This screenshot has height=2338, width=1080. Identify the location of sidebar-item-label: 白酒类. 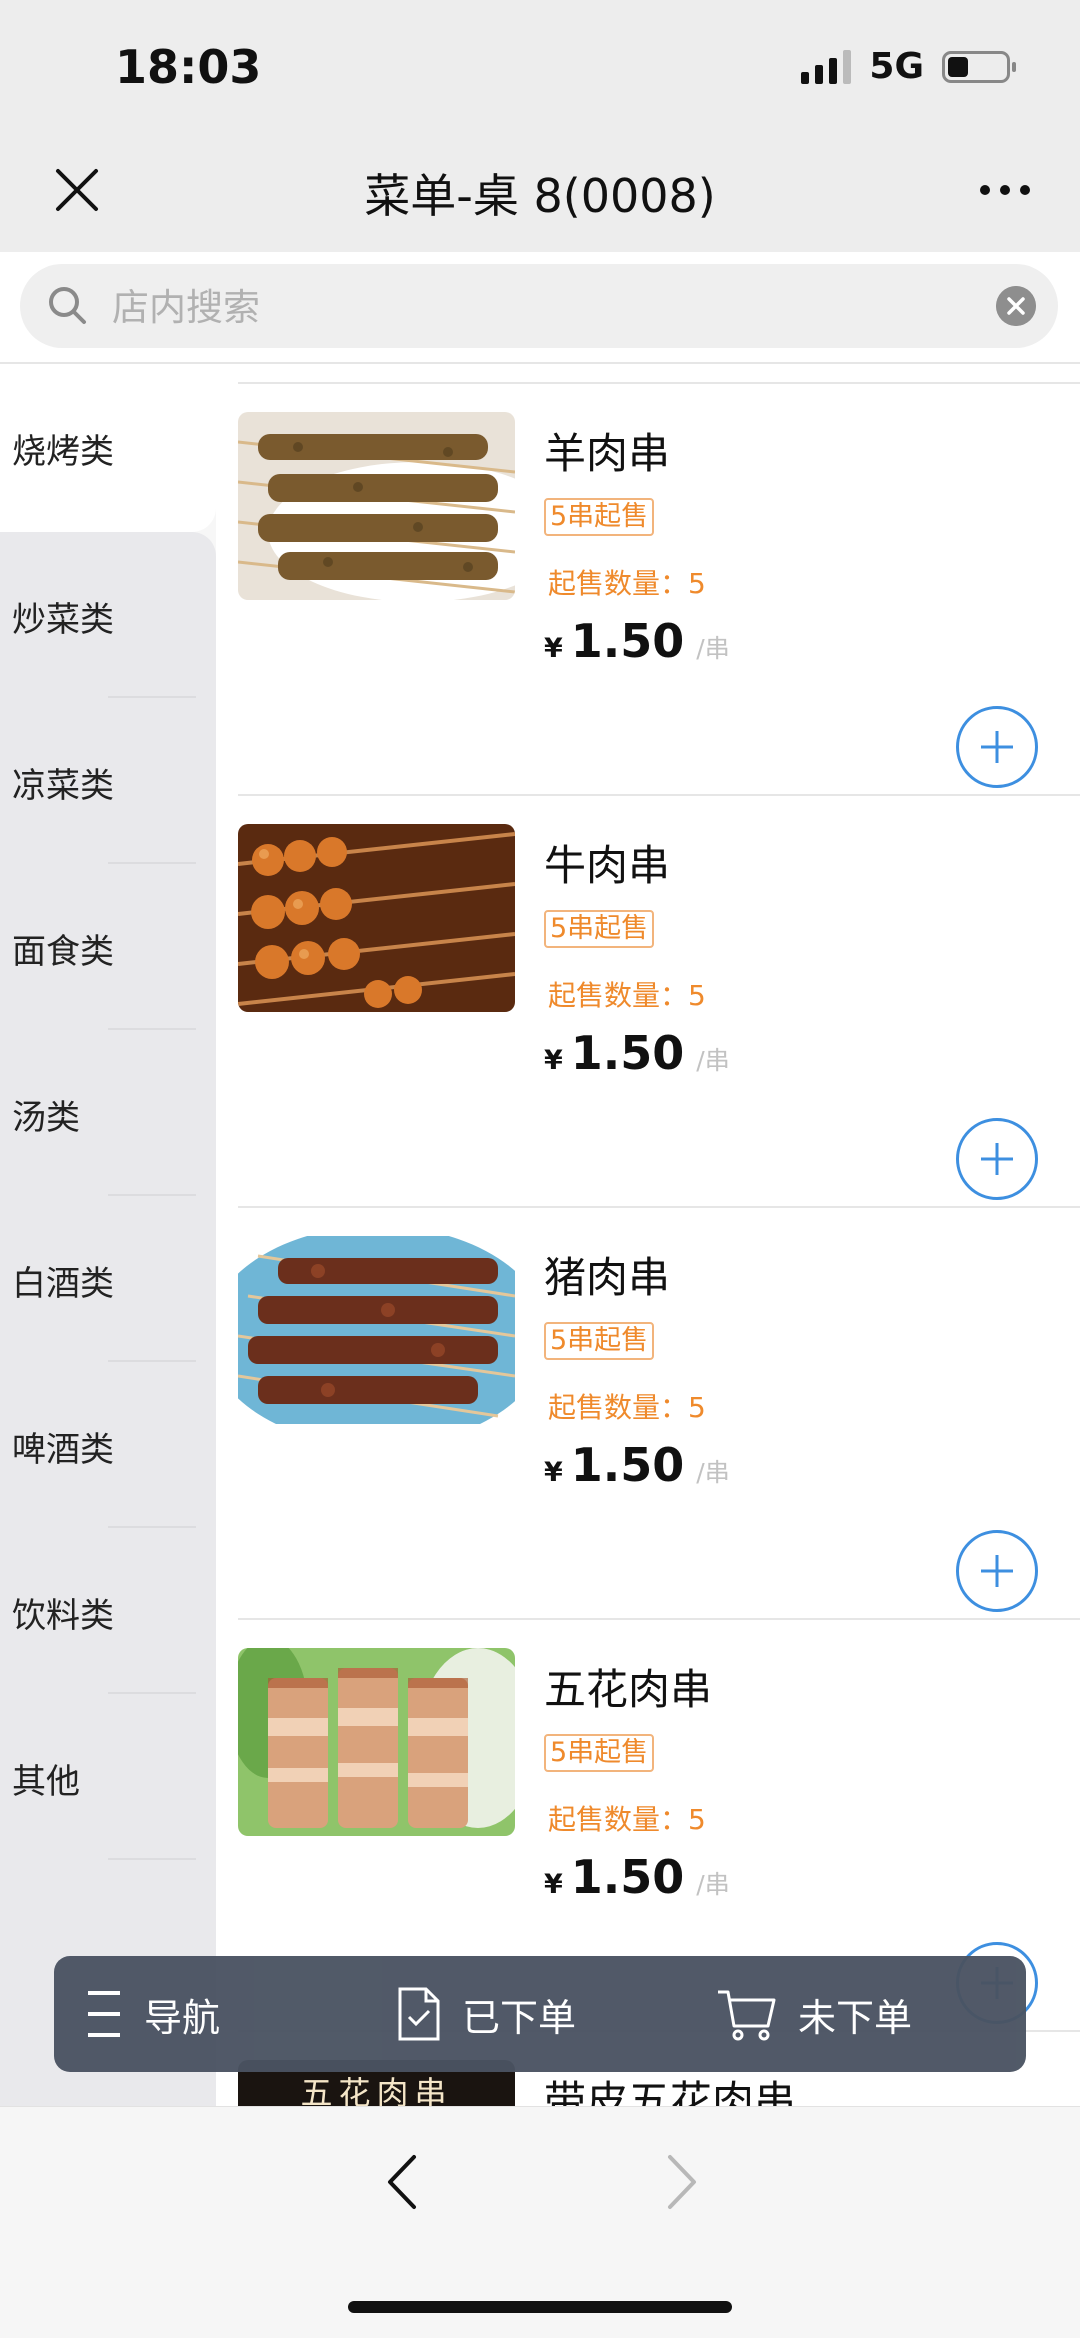
(63, 1284).